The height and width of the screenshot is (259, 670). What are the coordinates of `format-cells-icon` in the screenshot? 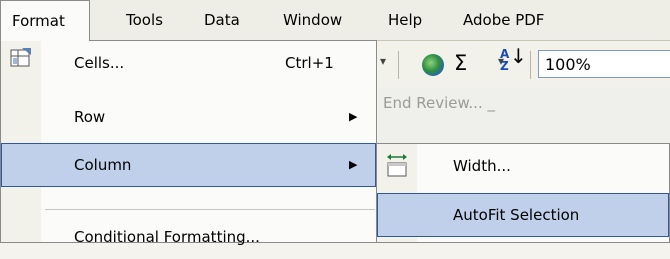 It's located at (20, 57).